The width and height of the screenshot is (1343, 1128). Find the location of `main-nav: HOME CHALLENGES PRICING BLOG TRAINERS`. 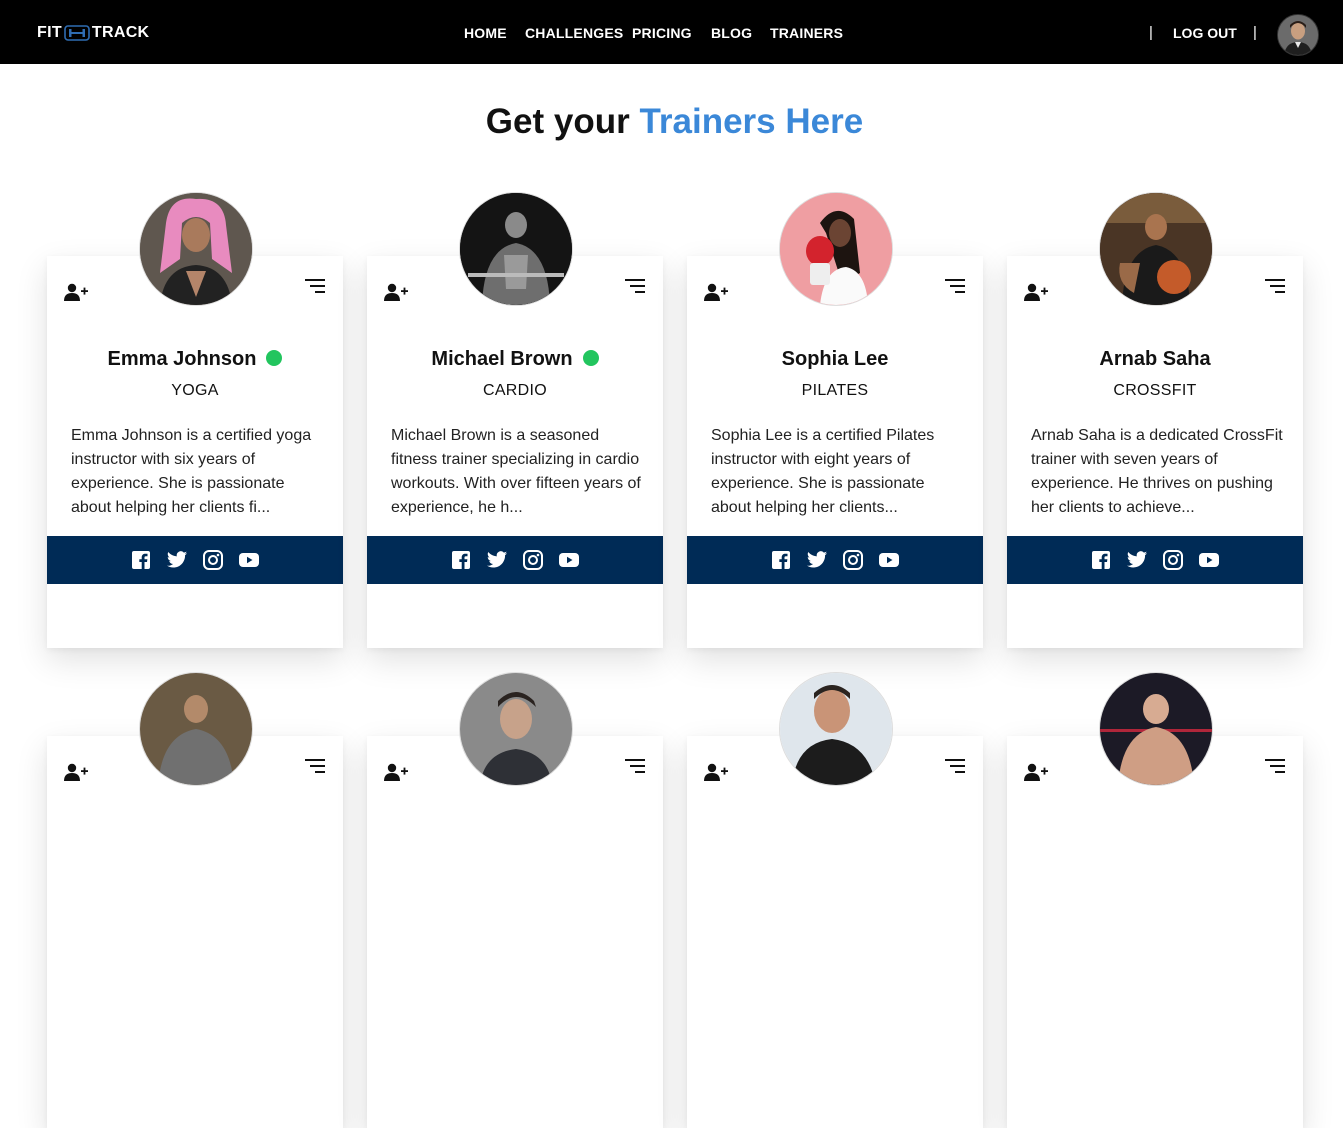

main-nav: HOME CHALLENGES PRICING BLOG TRAINERS is located at coordinates (671, 34).